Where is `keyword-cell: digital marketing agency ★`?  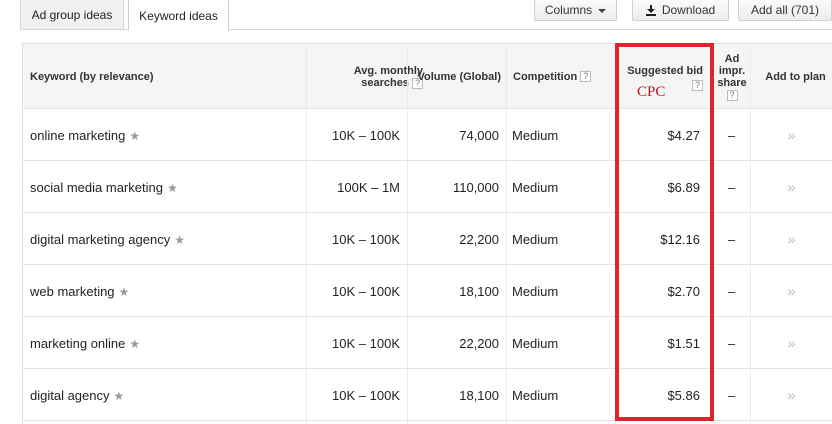
keyword-cell: digital marketing agency ★ is located at coordinates (107, 239).